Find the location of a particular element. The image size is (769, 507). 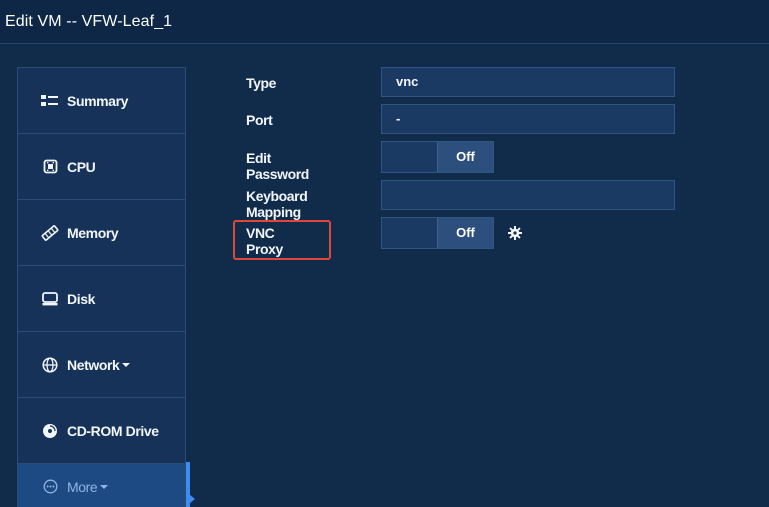

type-field: vnc is located at coordinates (528, 82).